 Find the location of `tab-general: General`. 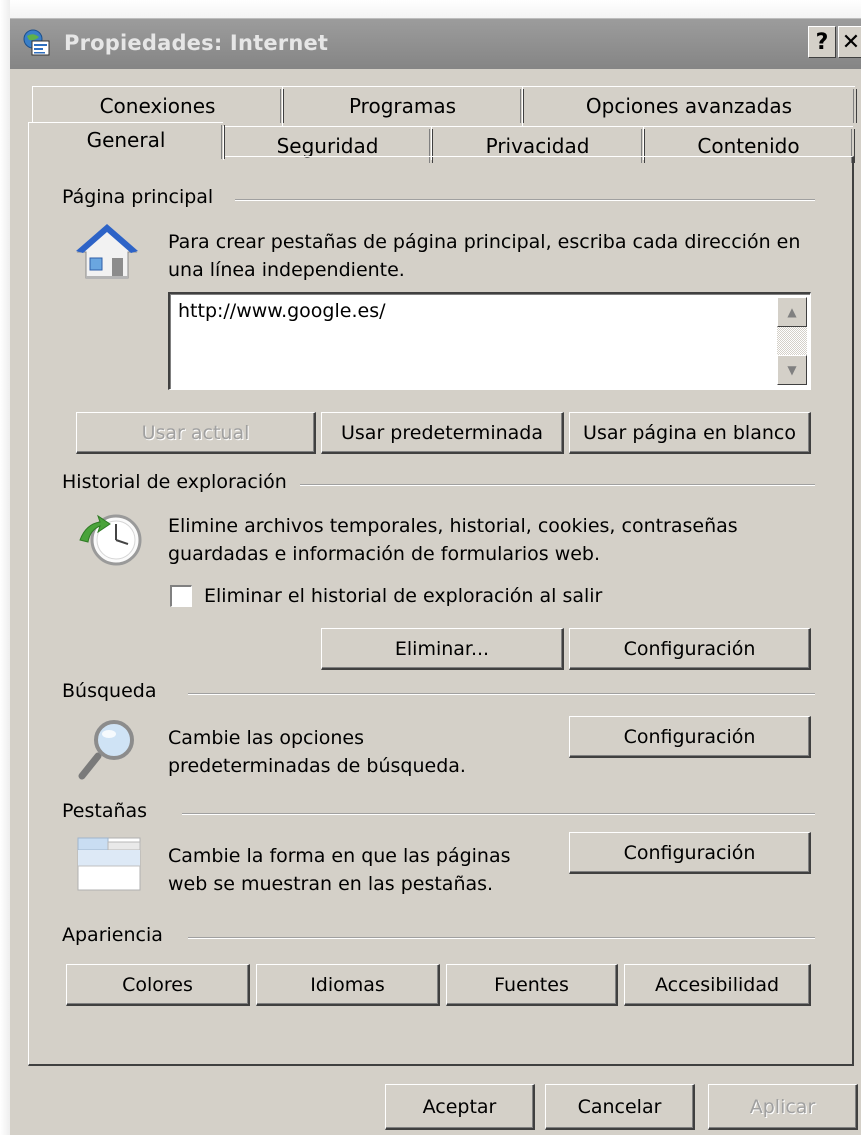

tab-general: General is located at coordinates (126, 142).